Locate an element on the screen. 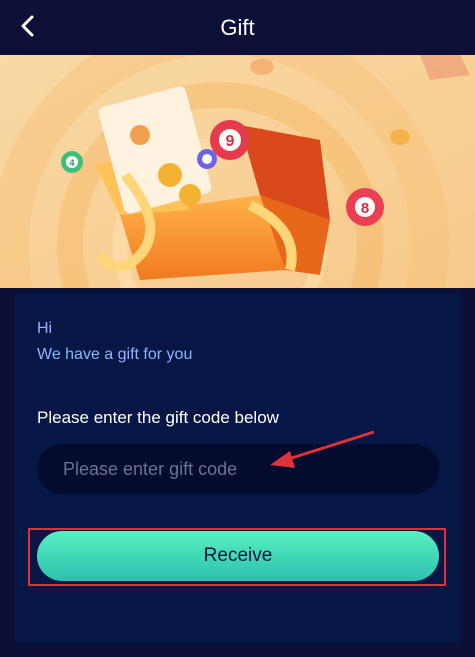 Image resolution: width=475 pixels, height=657 pixels. page-title: Gift is located at coordinates (237, 27).